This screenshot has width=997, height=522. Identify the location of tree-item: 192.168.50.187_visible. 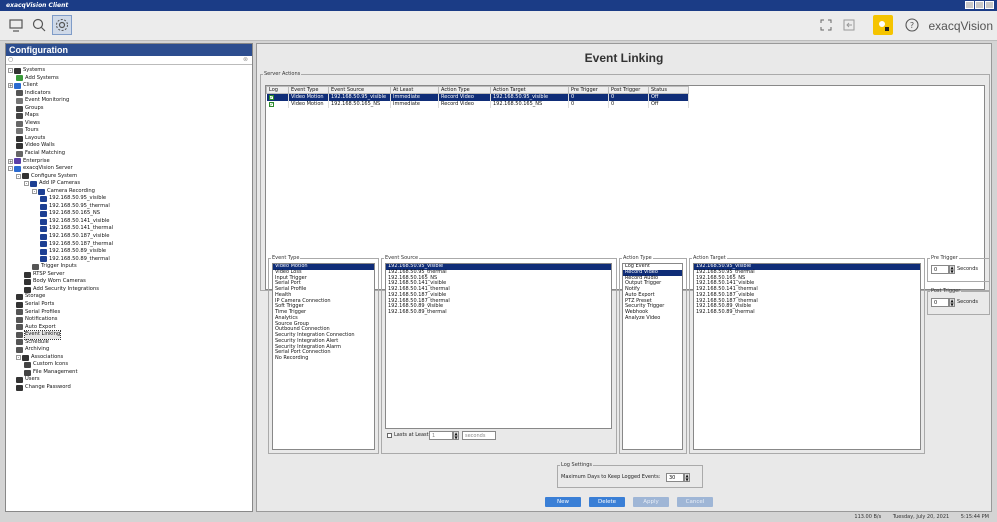
(129, 237).